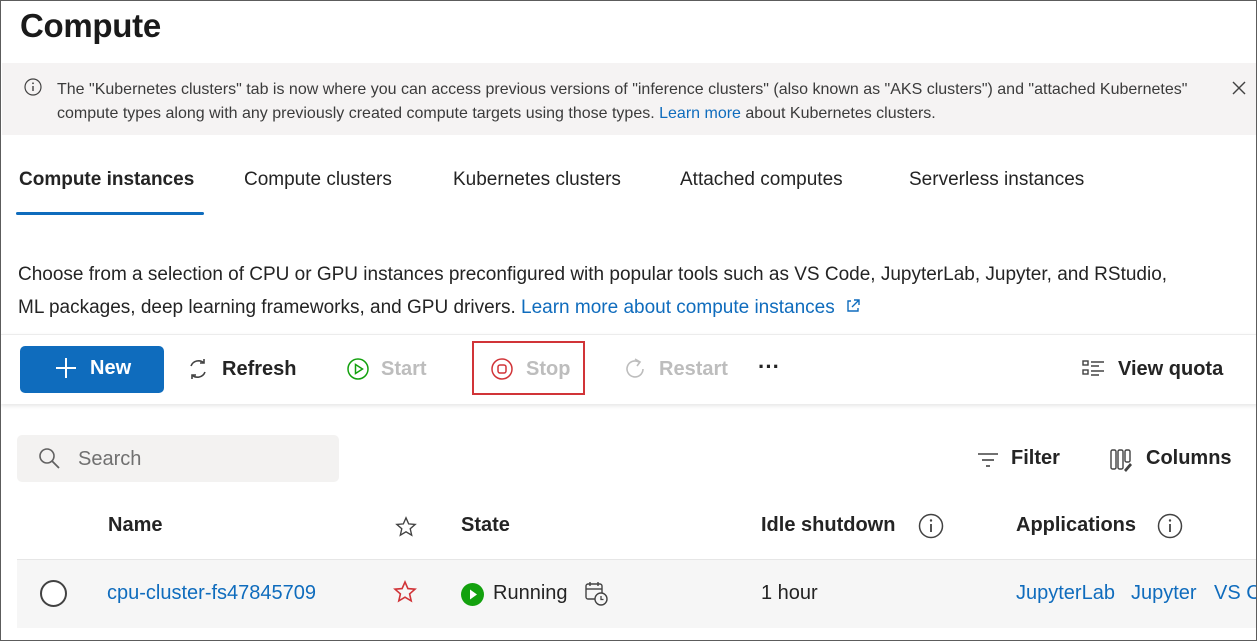 This screenshot has height=641, width=1257. I want to click on refresh-button: Refresh, so click(242, 369).